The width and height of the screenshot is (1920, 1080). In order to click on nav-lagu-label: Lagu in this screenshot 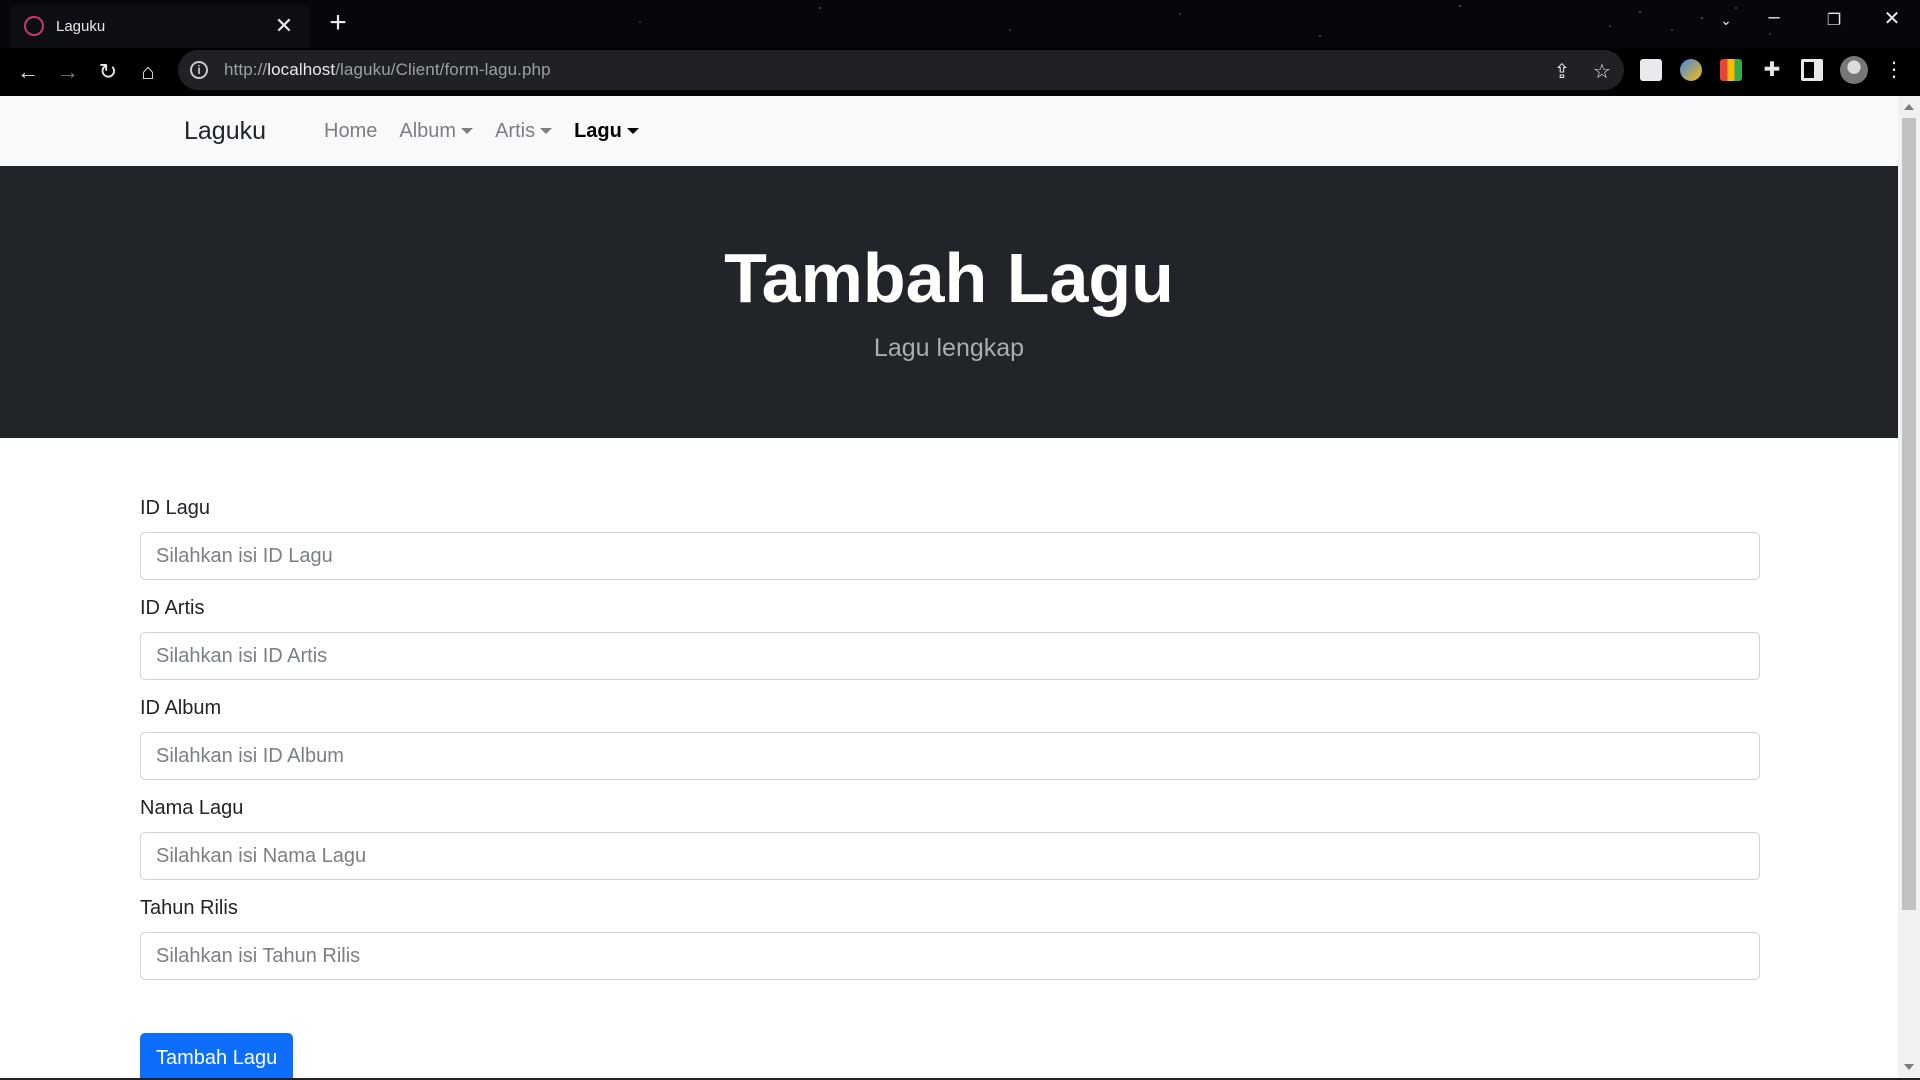, I will do `click(598, 130)`.